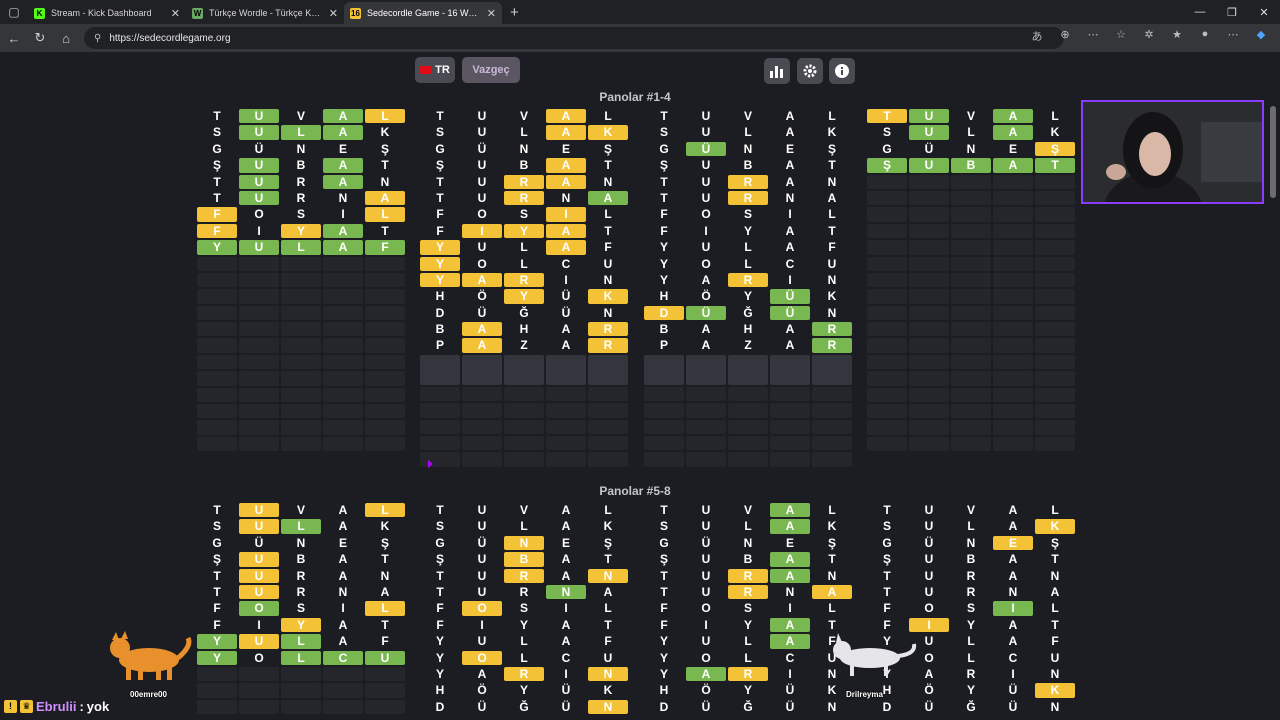 This screenshot has width=1280, height=720. I want to click on maximize-button: ❐, so click(1232, 12).